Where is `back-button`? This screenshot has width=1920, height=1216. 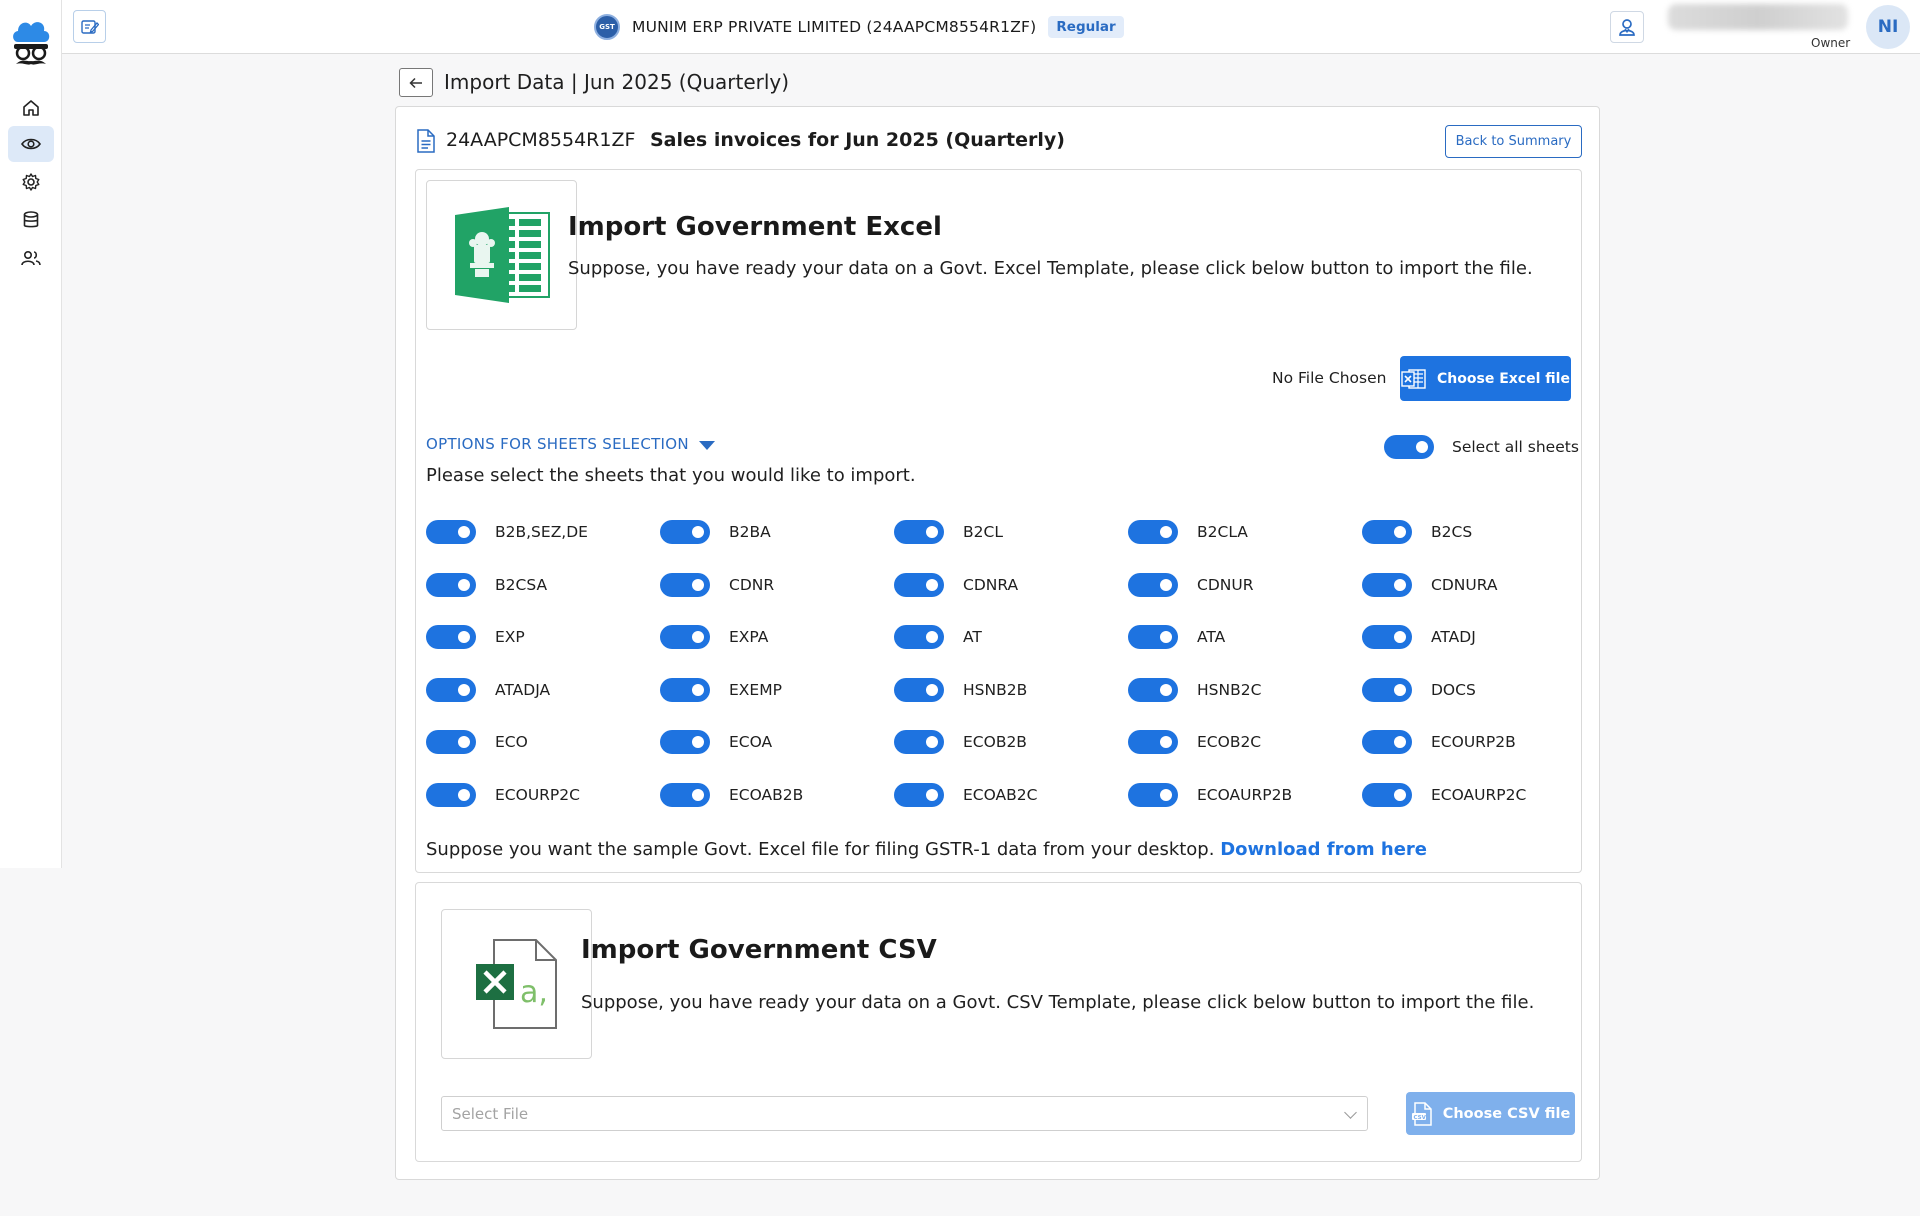
back-button is located at coordinates (416, 82).